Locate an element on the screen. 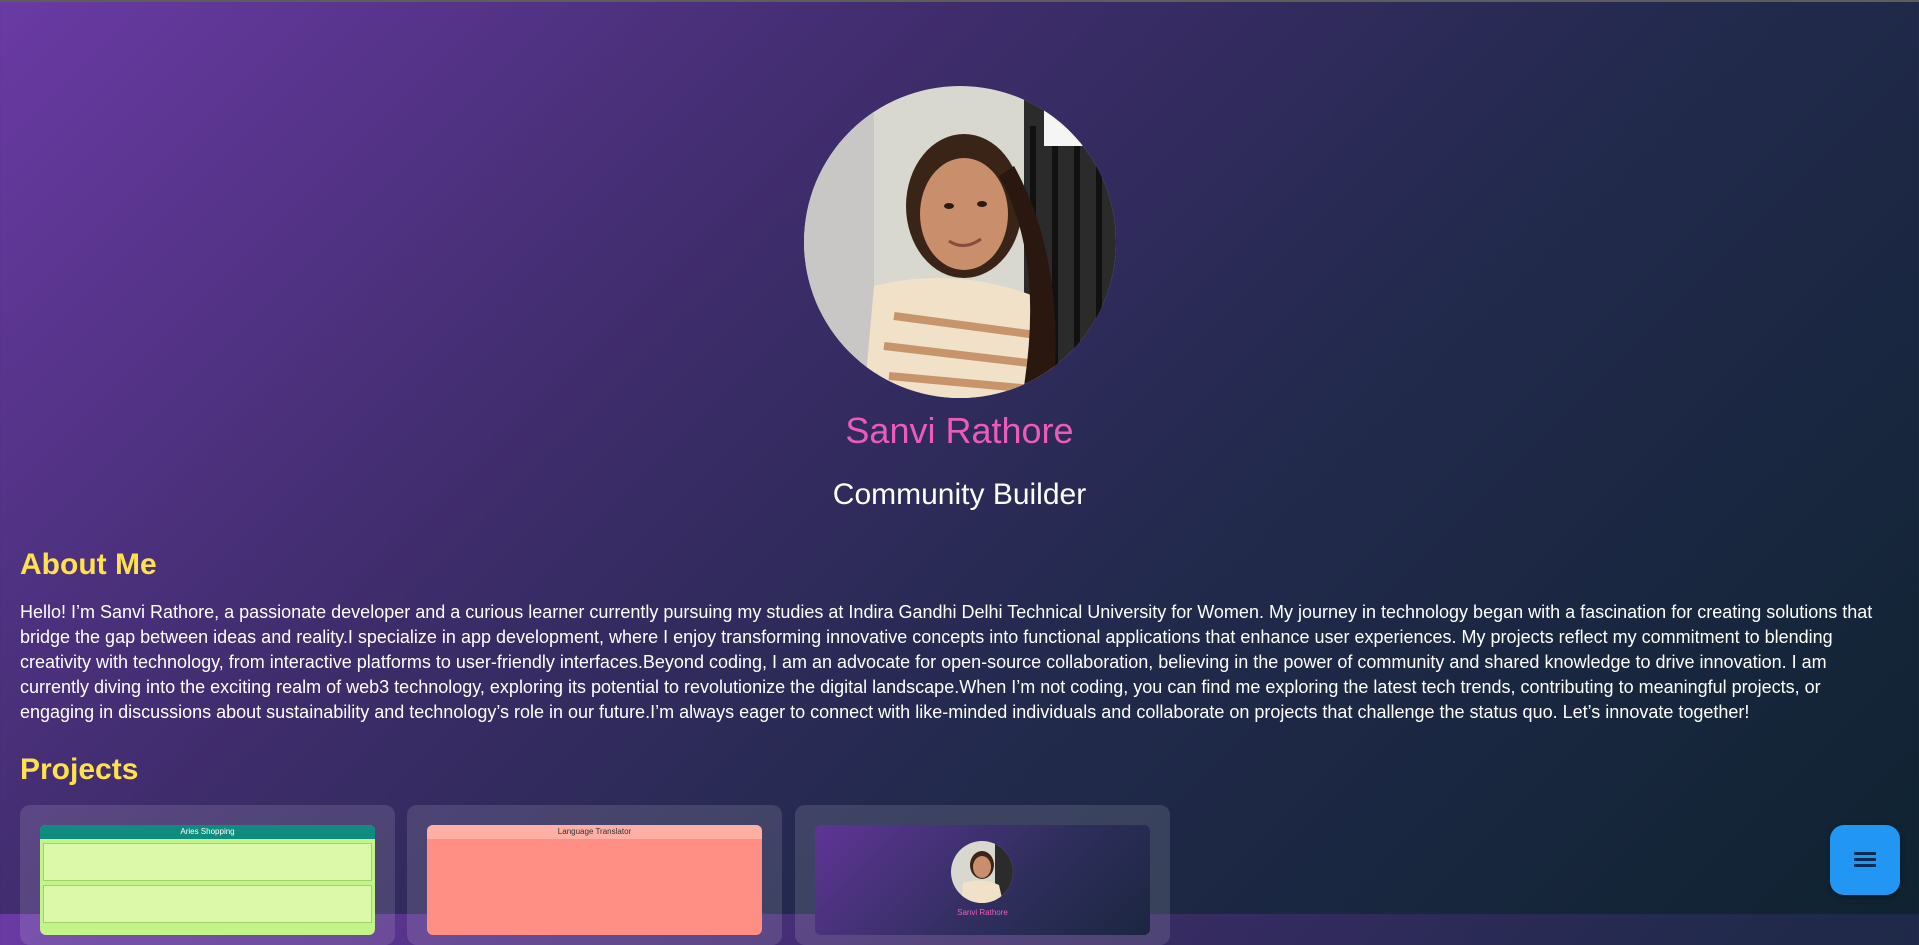  project-thumbnail-2: Language Translator is located at coordinates (594, 880).